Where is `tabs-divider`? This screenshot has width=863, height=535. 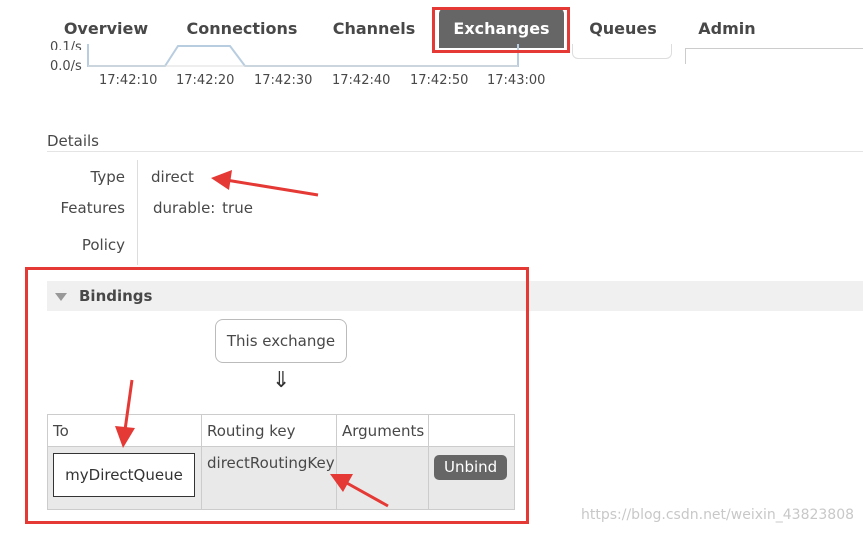
tabs-divider is located at coordinates (774, 48).